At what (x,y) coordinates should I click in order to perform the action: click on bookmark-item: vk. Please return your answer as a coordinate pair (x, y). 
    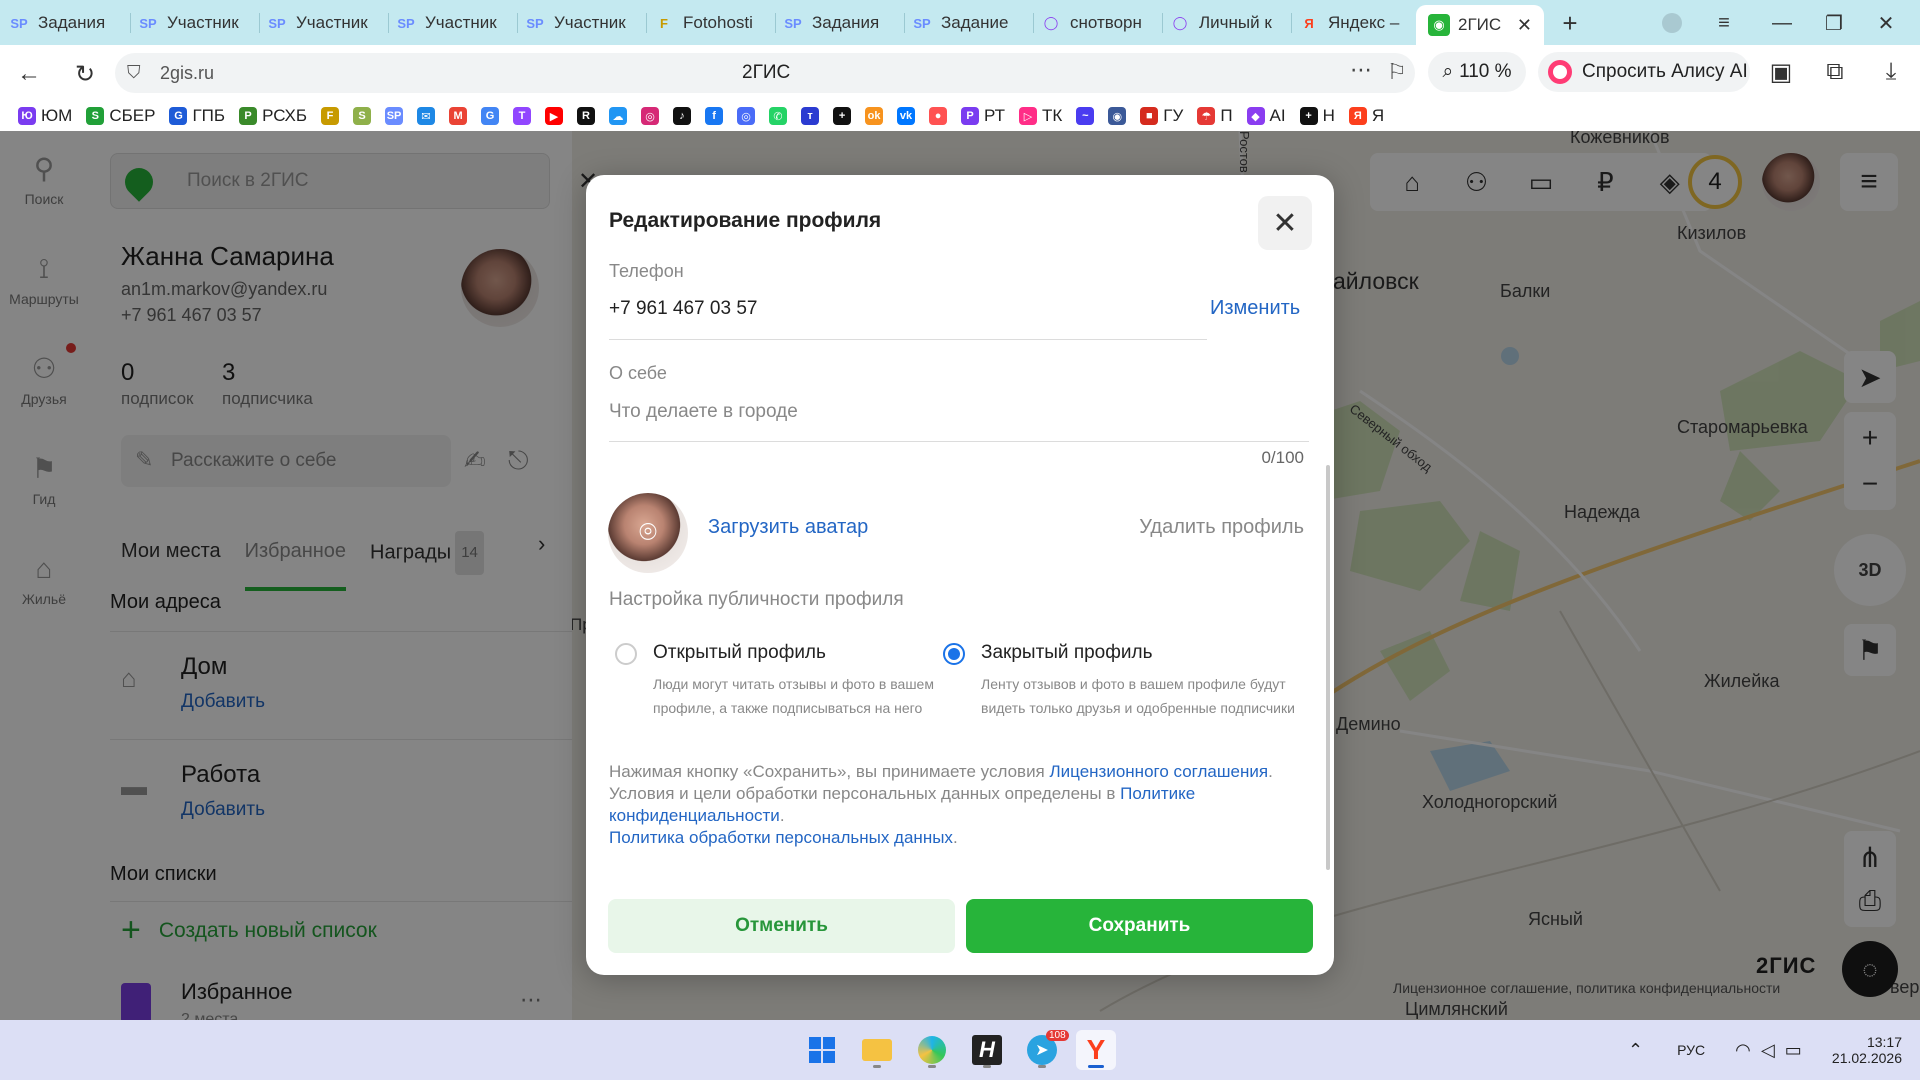
    Looking at the image, I should click on (910, 116).